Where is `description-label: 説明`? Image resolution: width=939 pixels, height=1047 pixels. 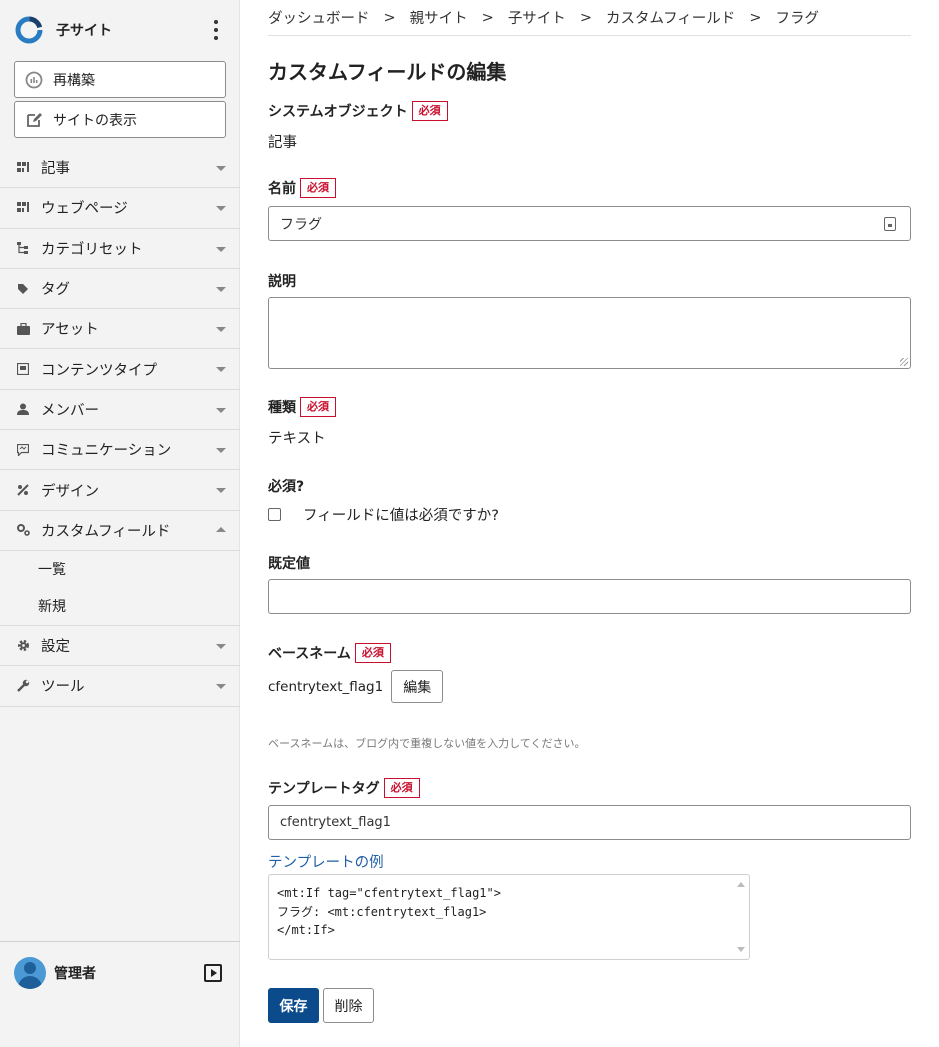 description-label: 説明 is located at coordinates (282, 281).